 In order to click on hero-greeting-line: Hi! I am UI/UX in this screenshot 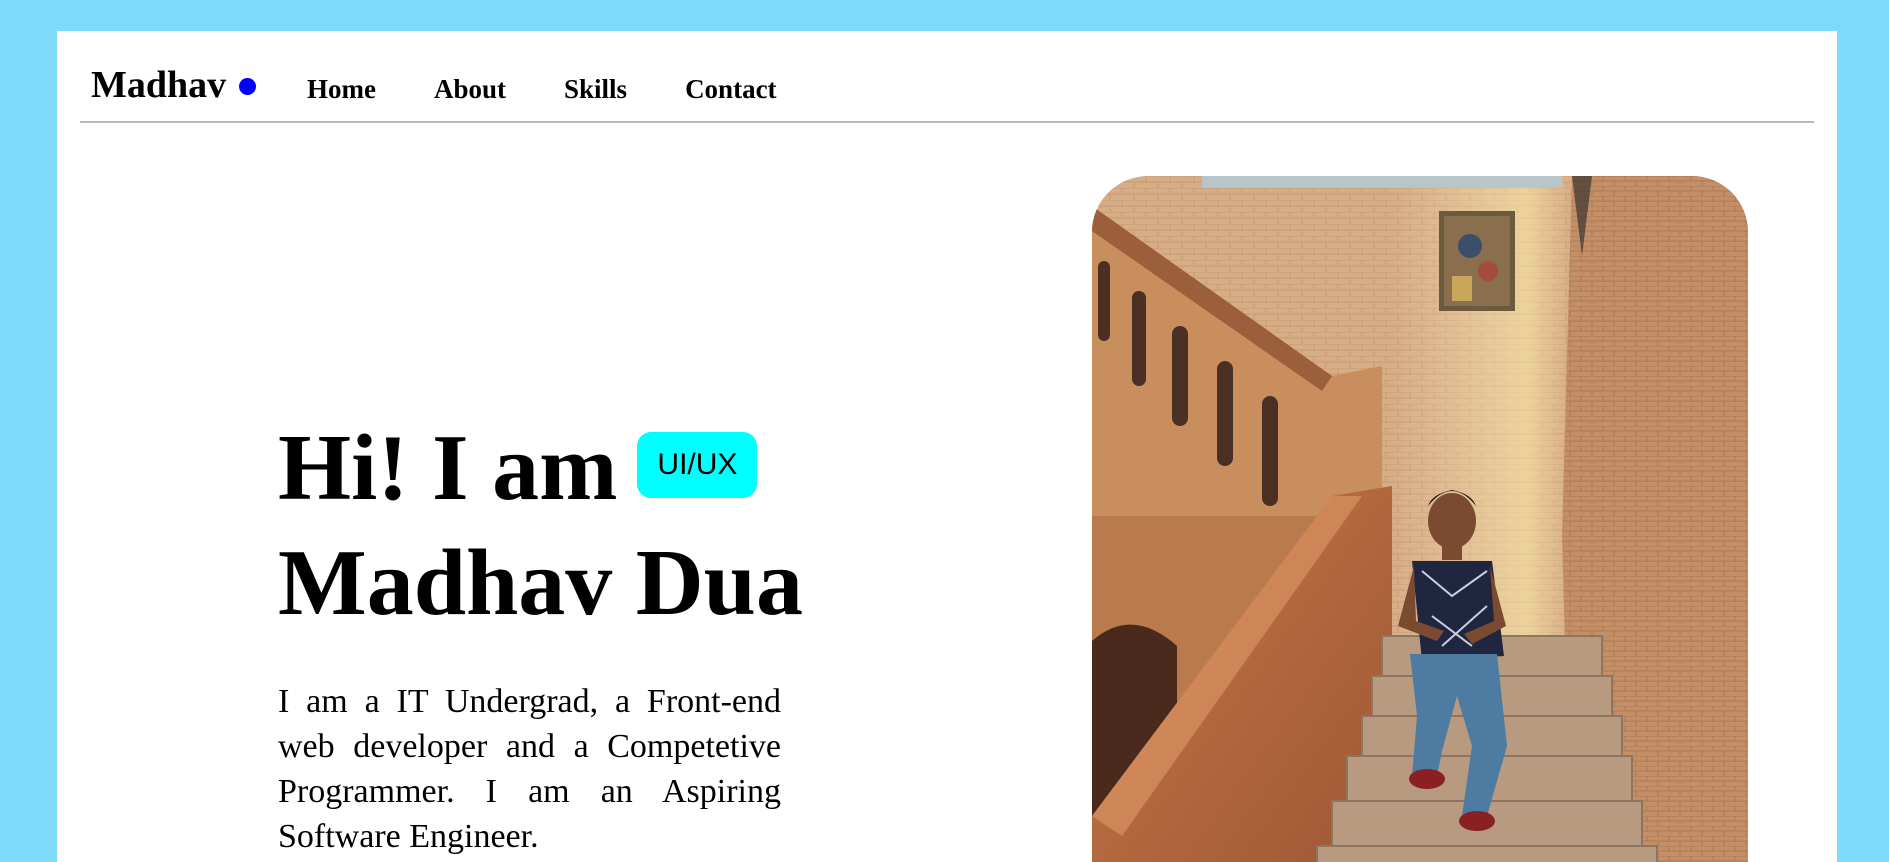, I will do `click(540, 468)`.